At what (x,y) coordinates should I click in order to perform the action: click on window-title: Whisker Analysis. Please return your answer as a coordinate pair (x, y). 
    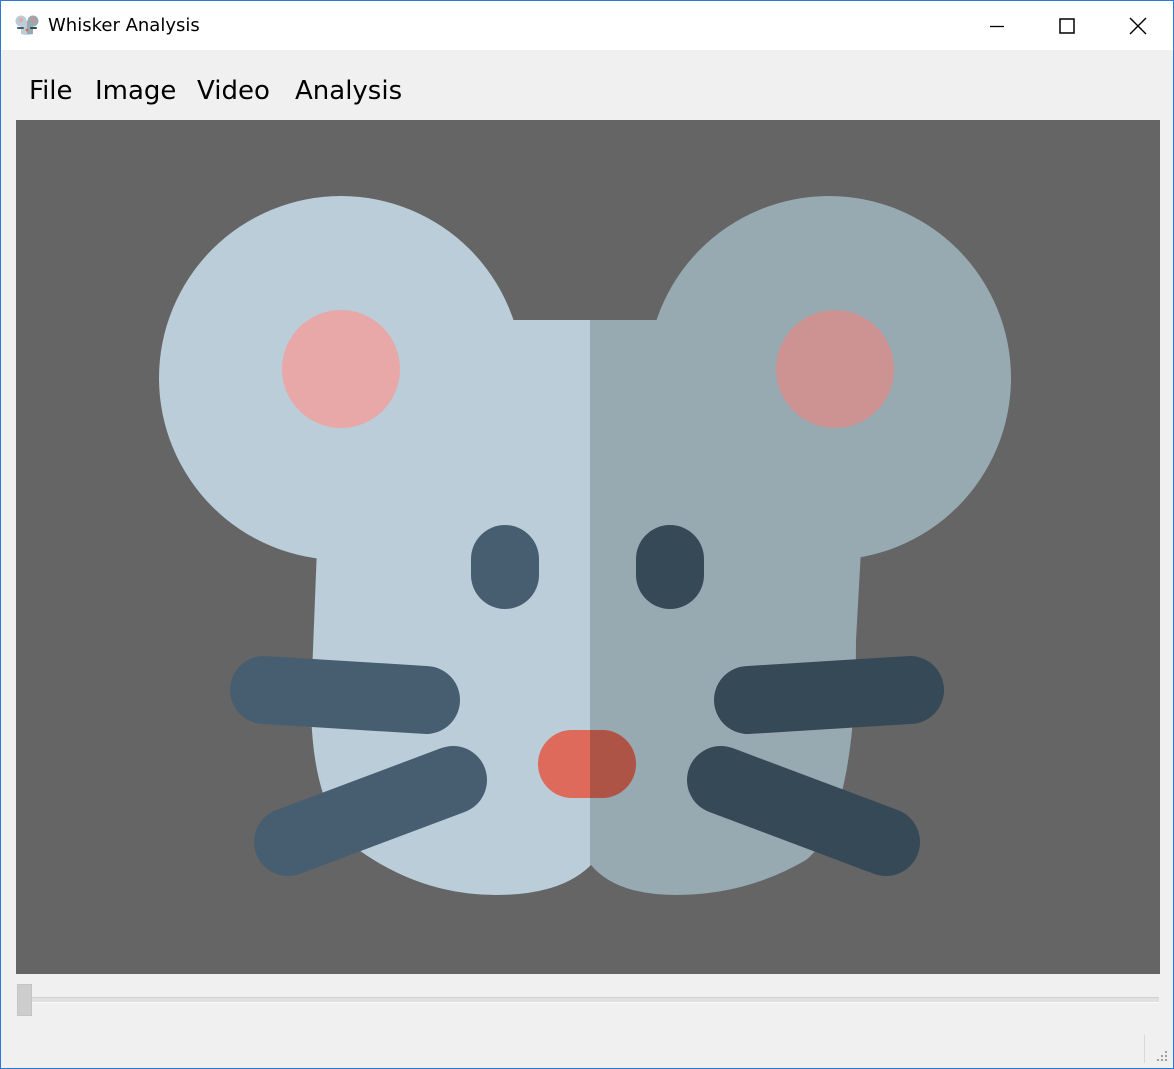
    Looking at the image, I should click on (124, 25).